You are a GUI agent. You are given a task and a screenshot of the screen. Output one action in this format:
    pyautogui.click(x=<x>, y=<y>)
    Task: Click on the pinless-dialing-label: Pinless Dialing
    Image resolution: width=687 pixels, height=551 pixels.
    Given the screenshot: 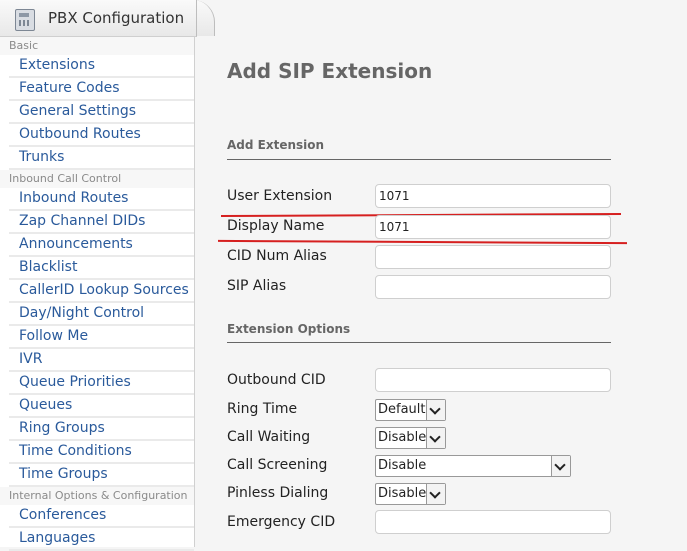 What is the action you would take?
    pyautogui.click(x=278, y=493)
    